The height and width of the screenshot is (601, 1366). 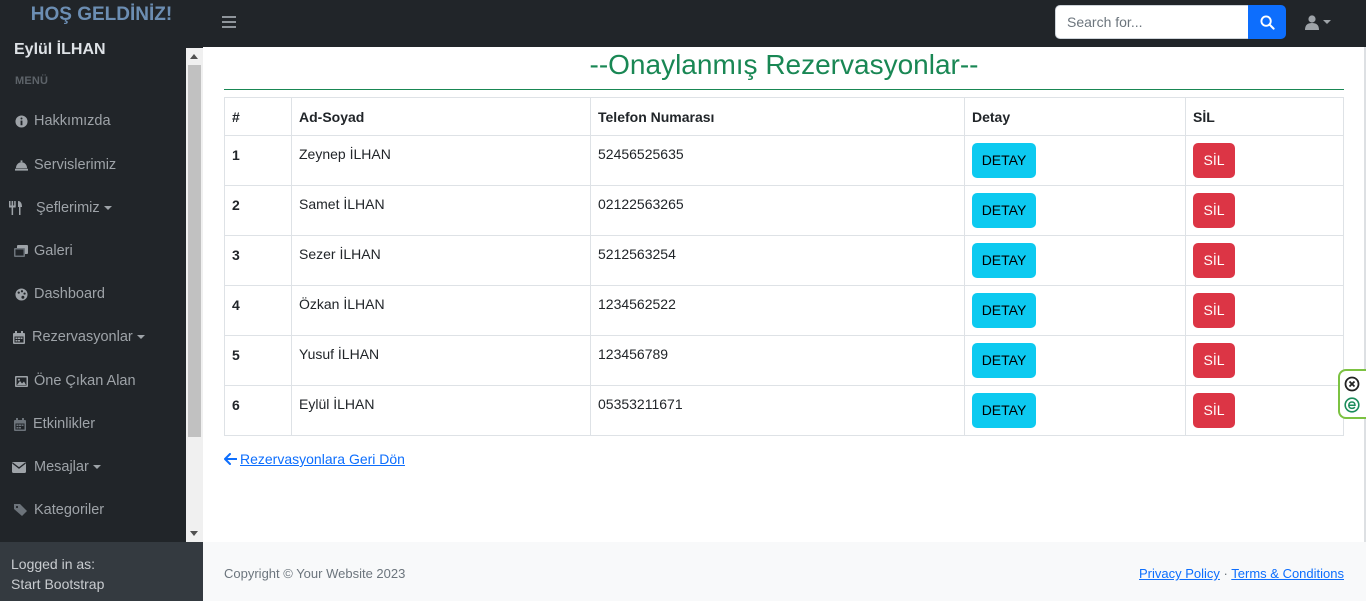 I want to click on table-row: 6 Eylül İLHAN 05353211671 DETAY SİL, so click(x=784, y=410).